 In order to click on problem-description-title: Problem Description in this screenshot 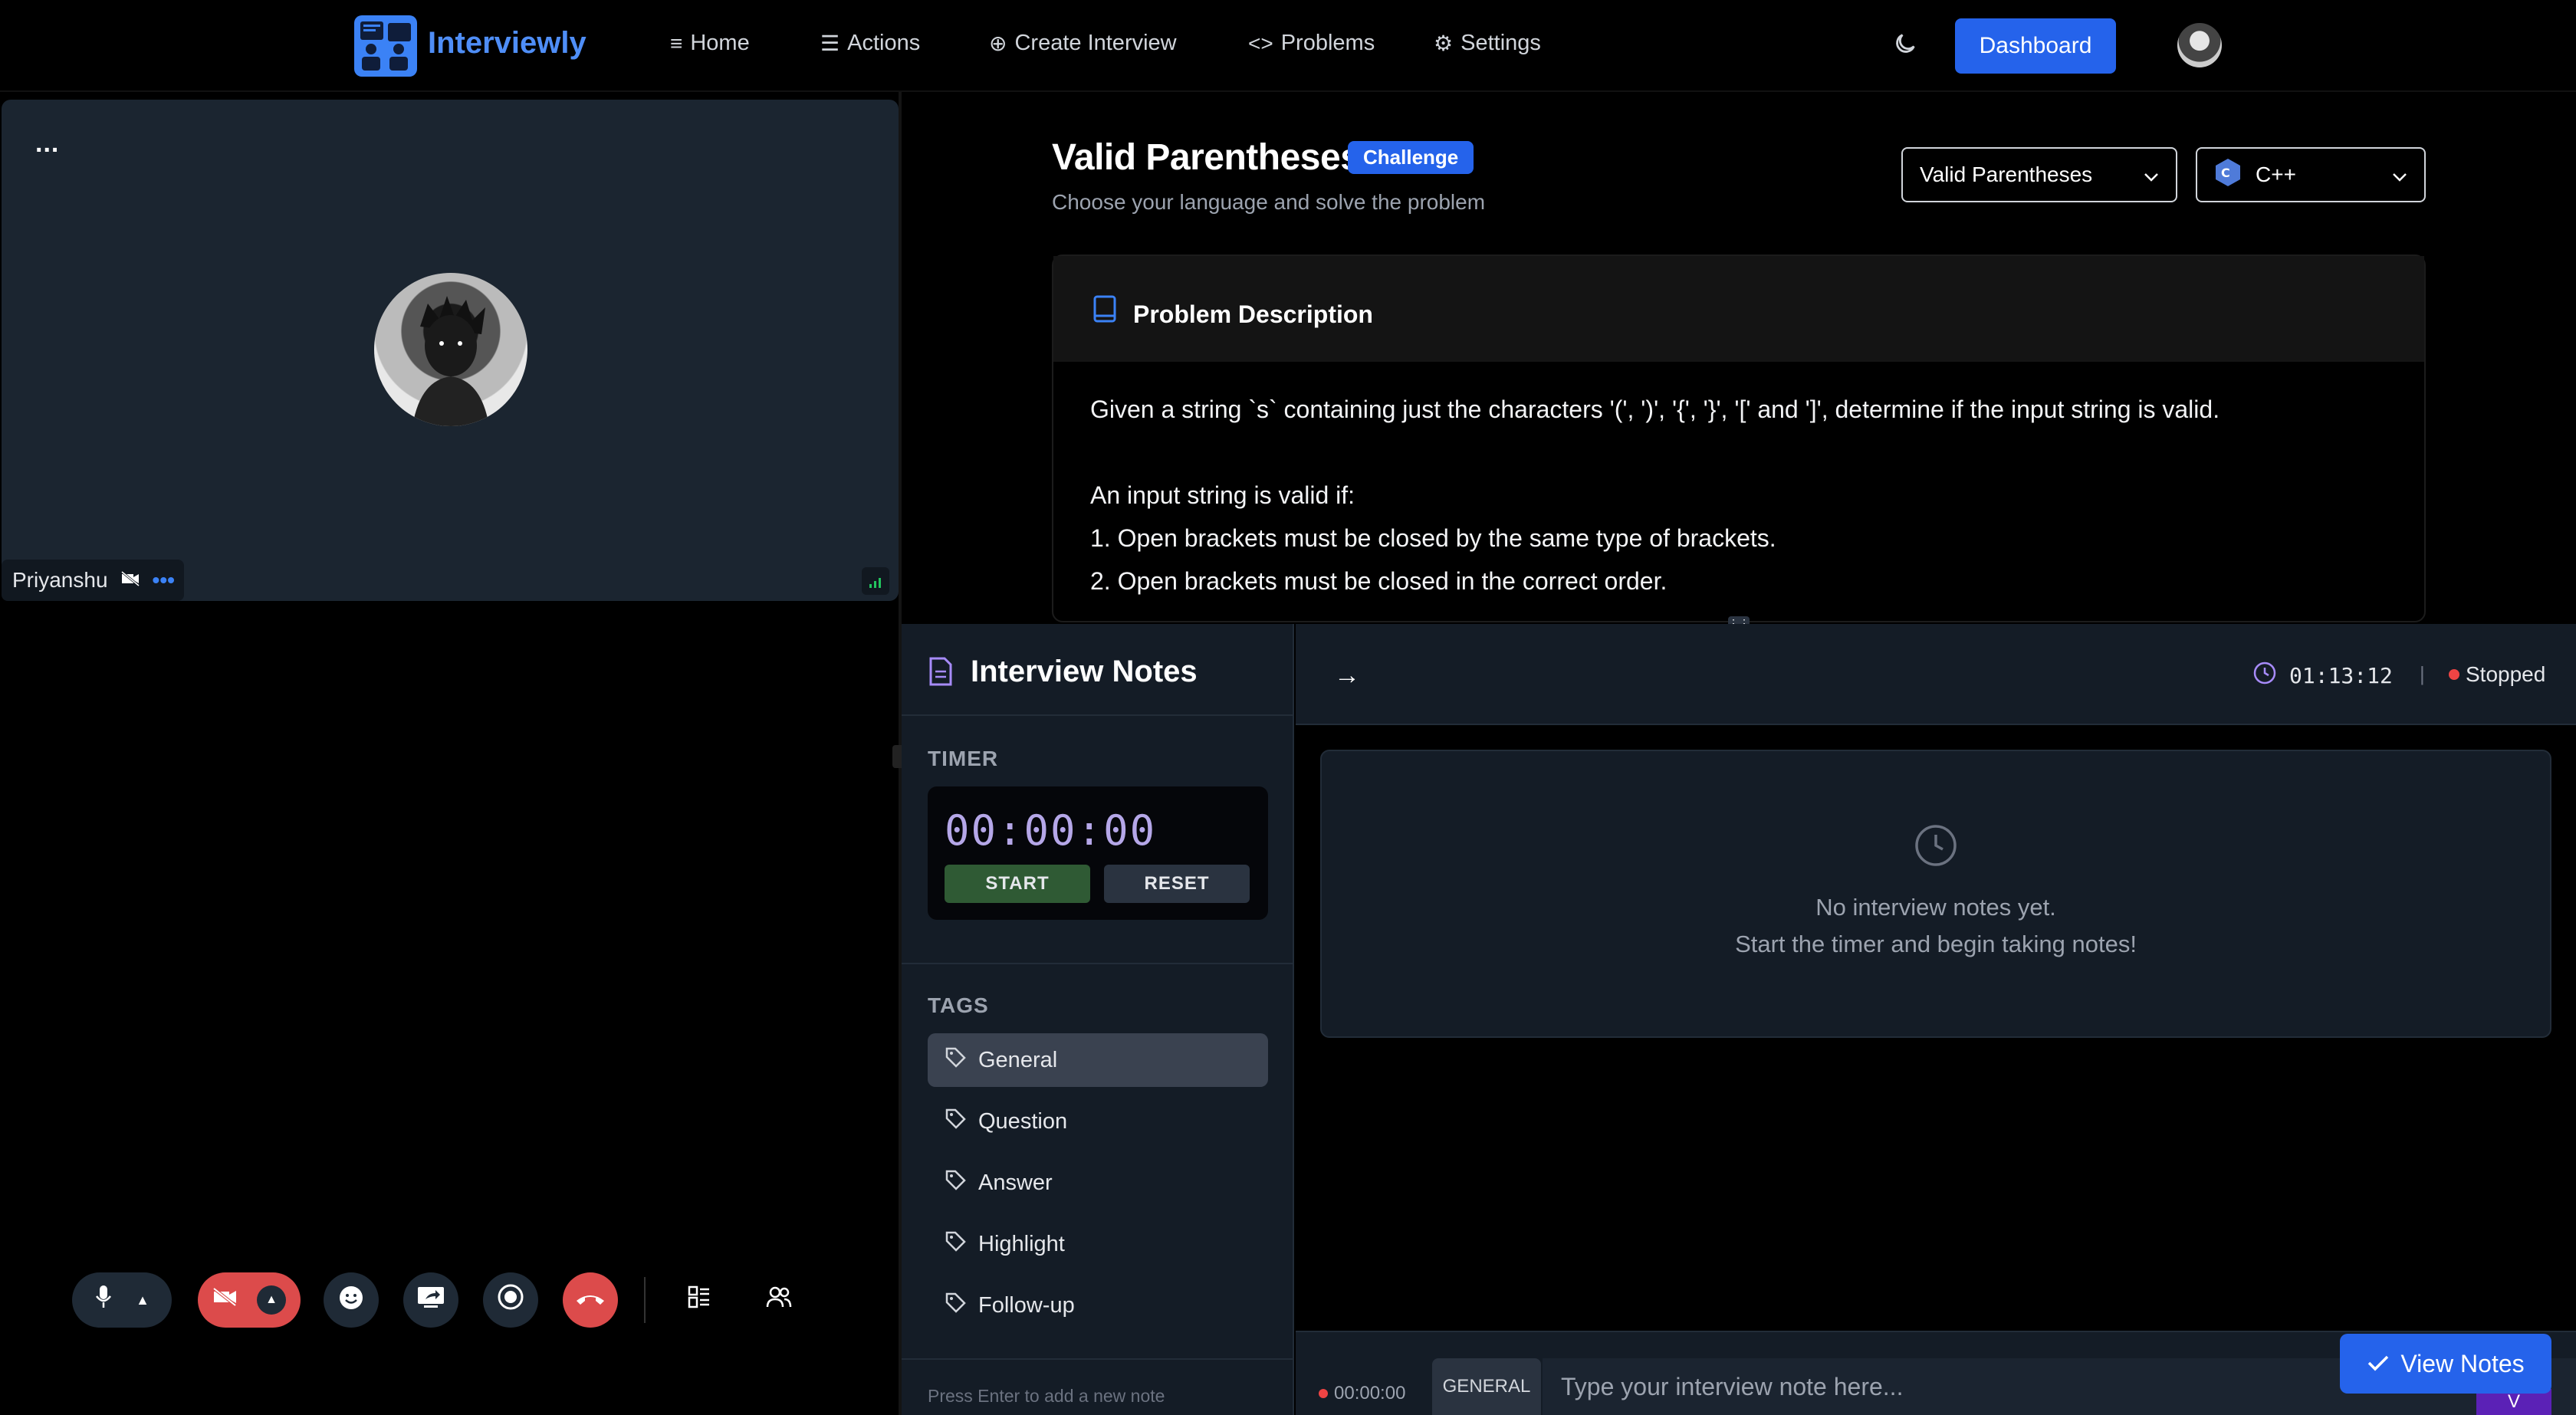, I will do `click(1253, 314)`.